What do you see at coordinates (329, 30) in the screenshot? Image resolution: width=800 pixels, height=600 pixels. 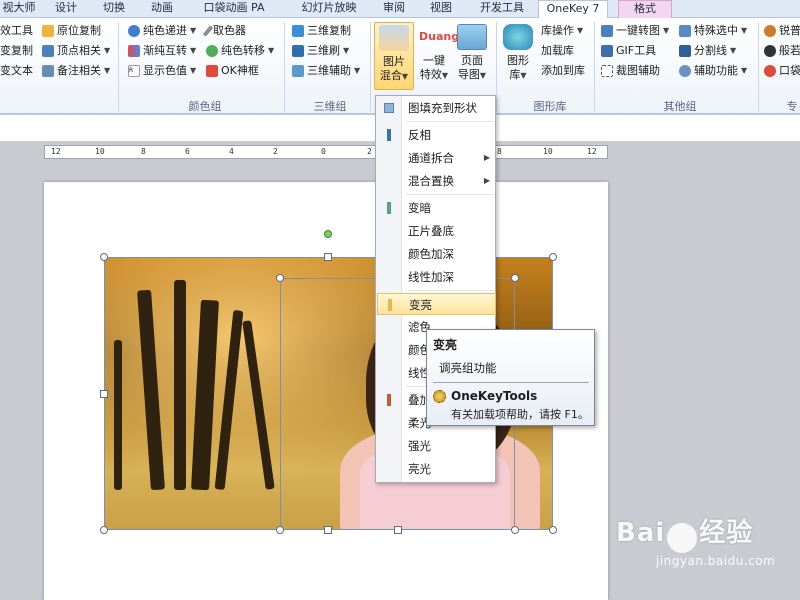 I see `label: 三维复制` at bounding box center [329, 30].